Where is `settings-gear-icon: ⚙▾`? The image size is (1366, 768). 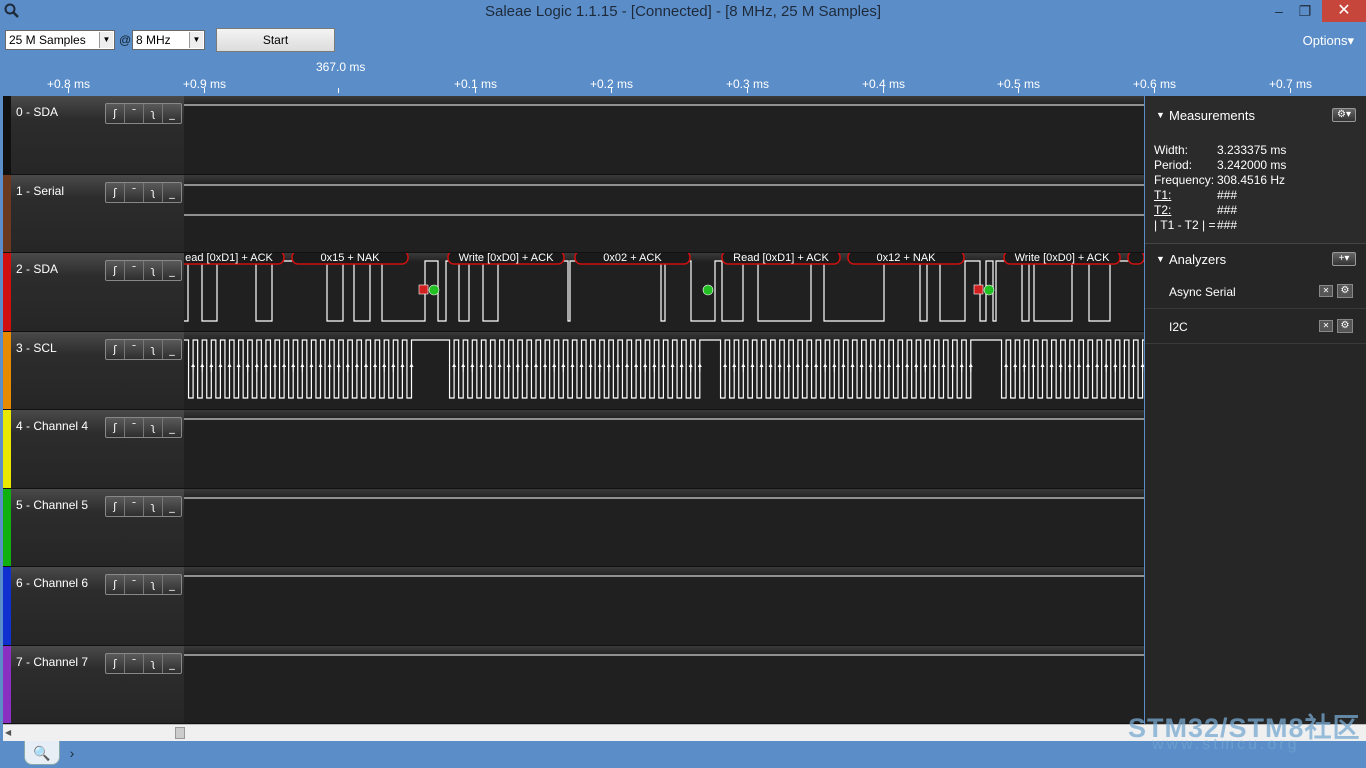 settings-gear-icon: ⚙▾ is located at coordinates (1344, 115).